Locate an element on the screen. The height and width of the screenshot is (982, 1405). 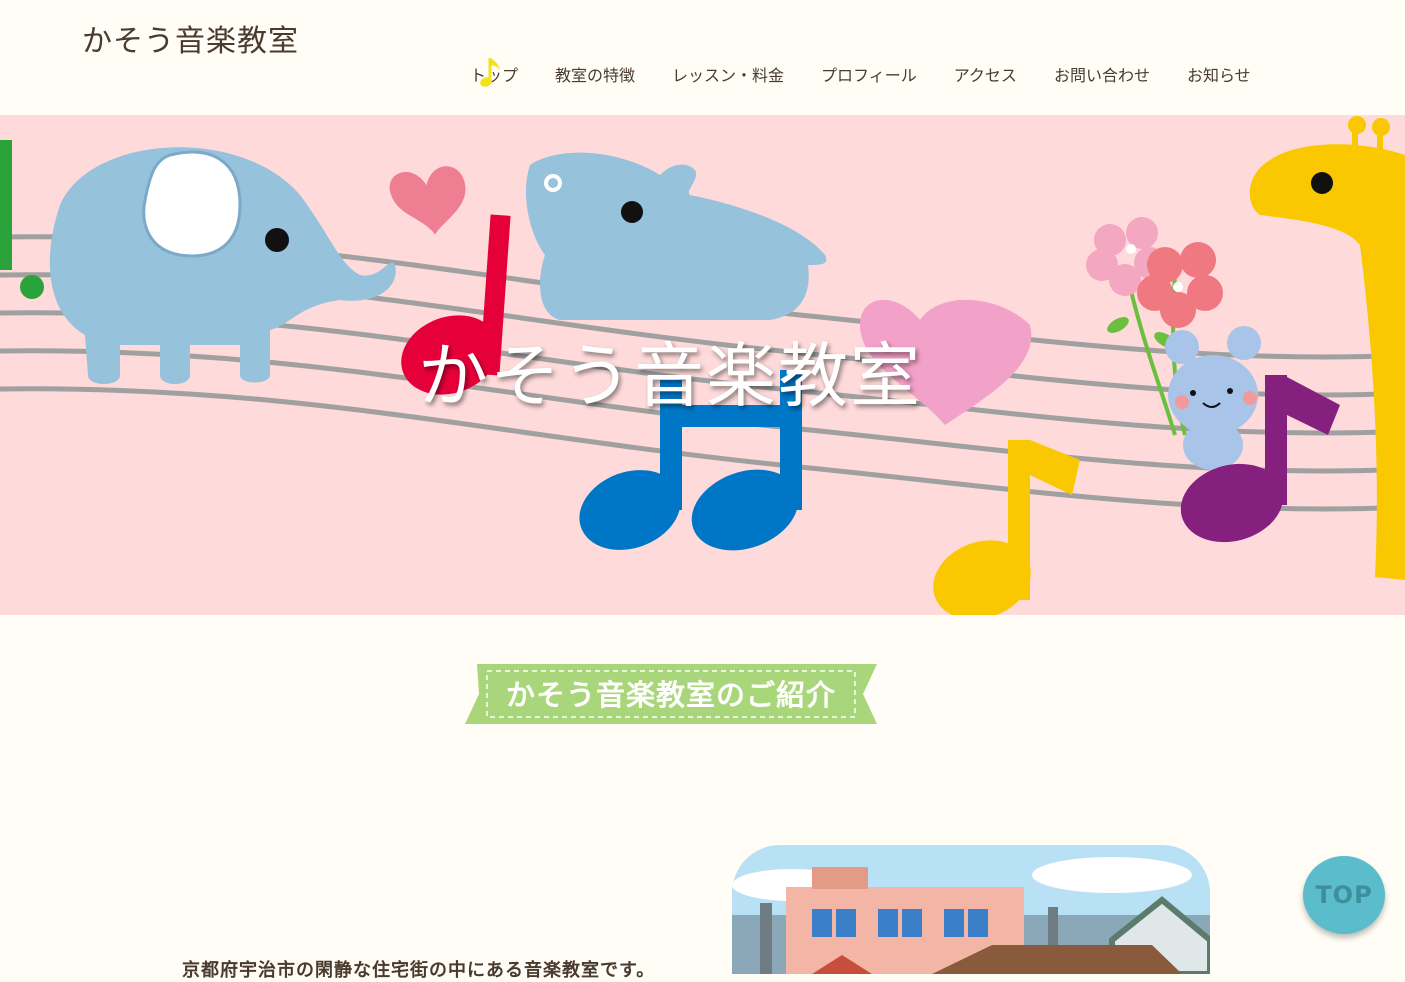
intro-text: 京都府宇治市の閑静な住宅街の中にある音楽教室です。 is located at coordinates (419, 970).